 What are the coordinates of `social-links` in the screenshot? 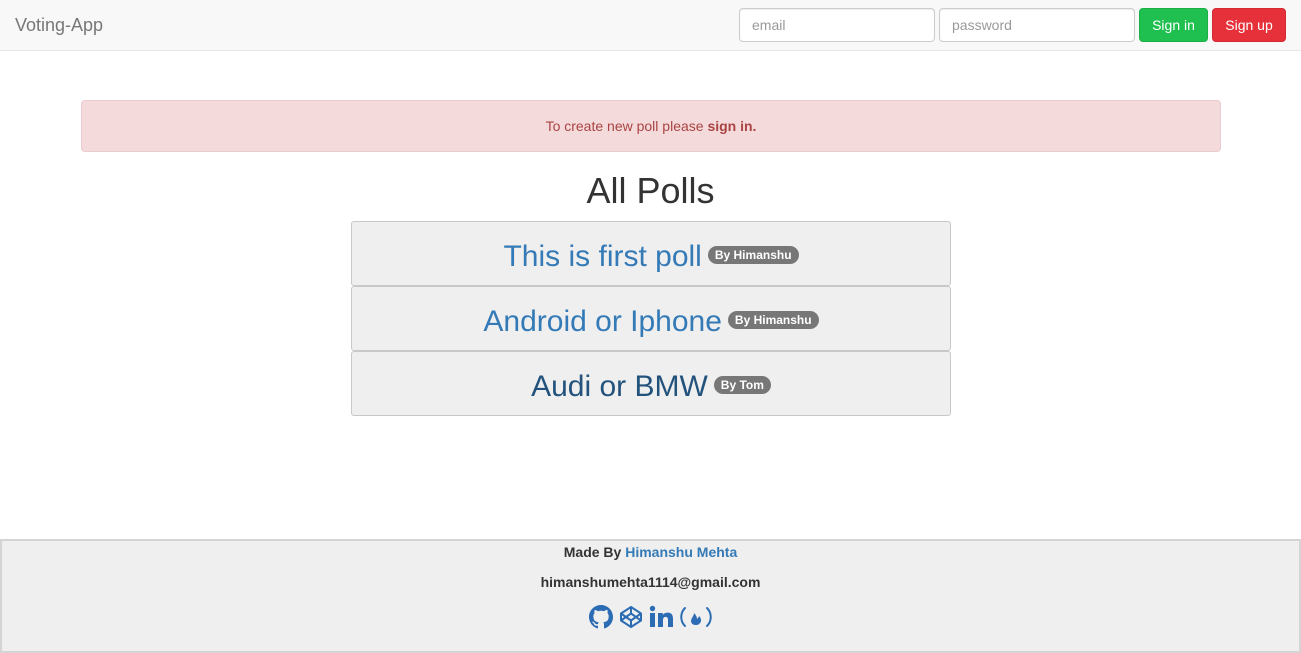 It's located at (650, 617).